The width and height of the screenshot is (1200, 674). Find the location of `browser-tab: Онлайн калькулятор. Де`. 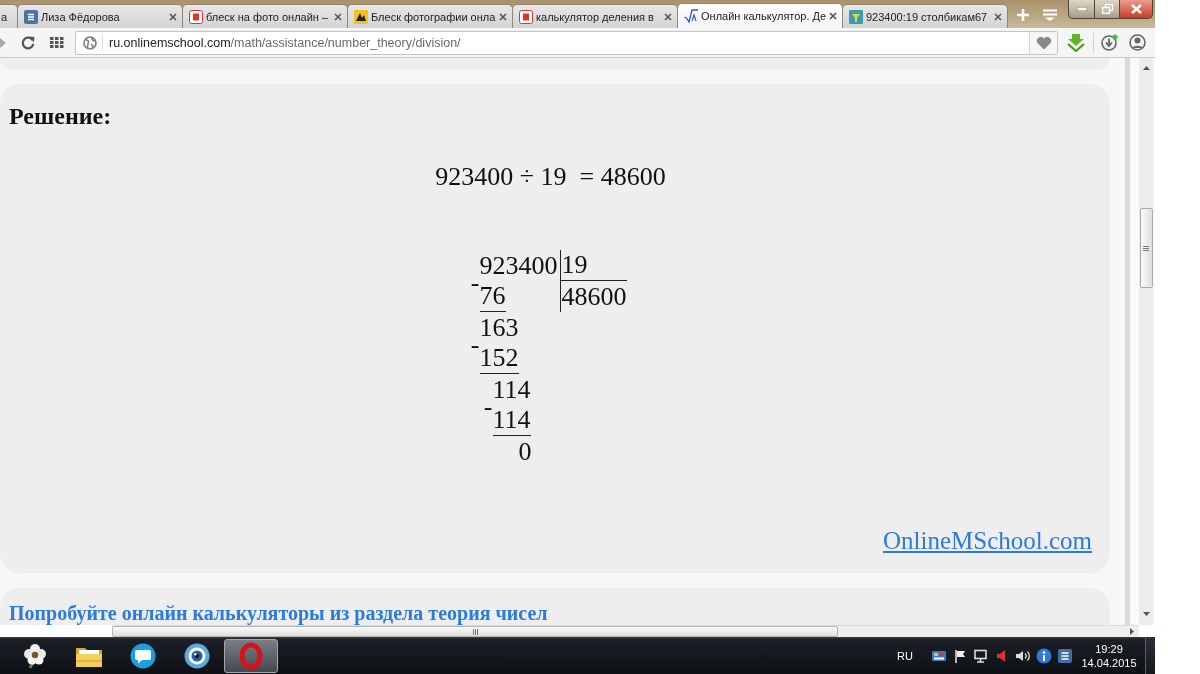

browser-tab: Онлайн калькулятор. Де is located at coordinates (760, 15).